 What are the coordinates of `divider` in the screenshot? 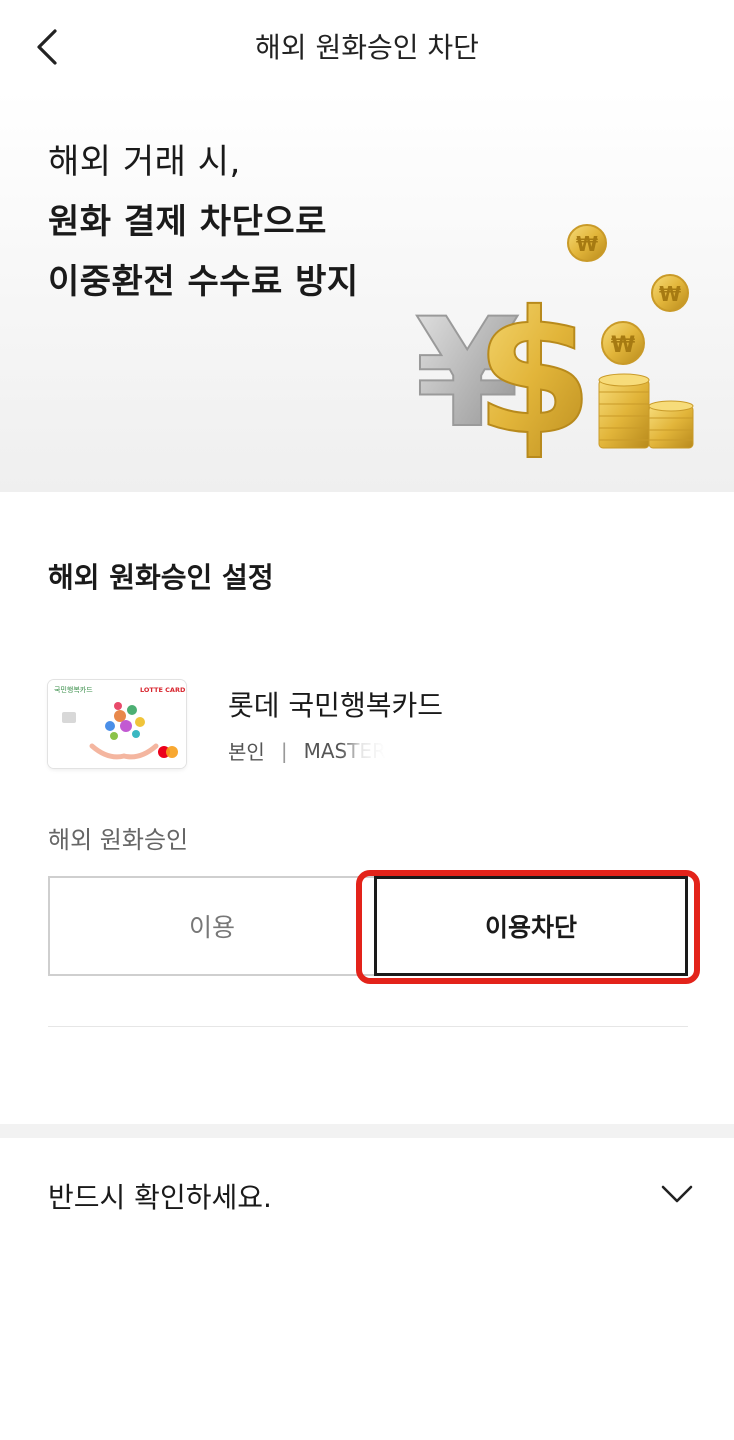 It's located at (368, 1026).